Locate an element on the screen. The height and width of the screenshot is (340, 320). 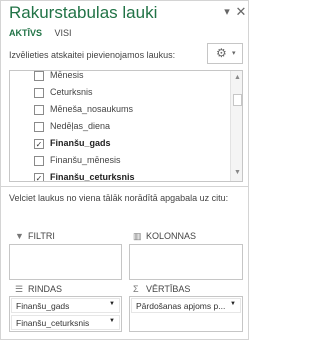
sigma-icon: Σ is located at coordinates (136, 289).